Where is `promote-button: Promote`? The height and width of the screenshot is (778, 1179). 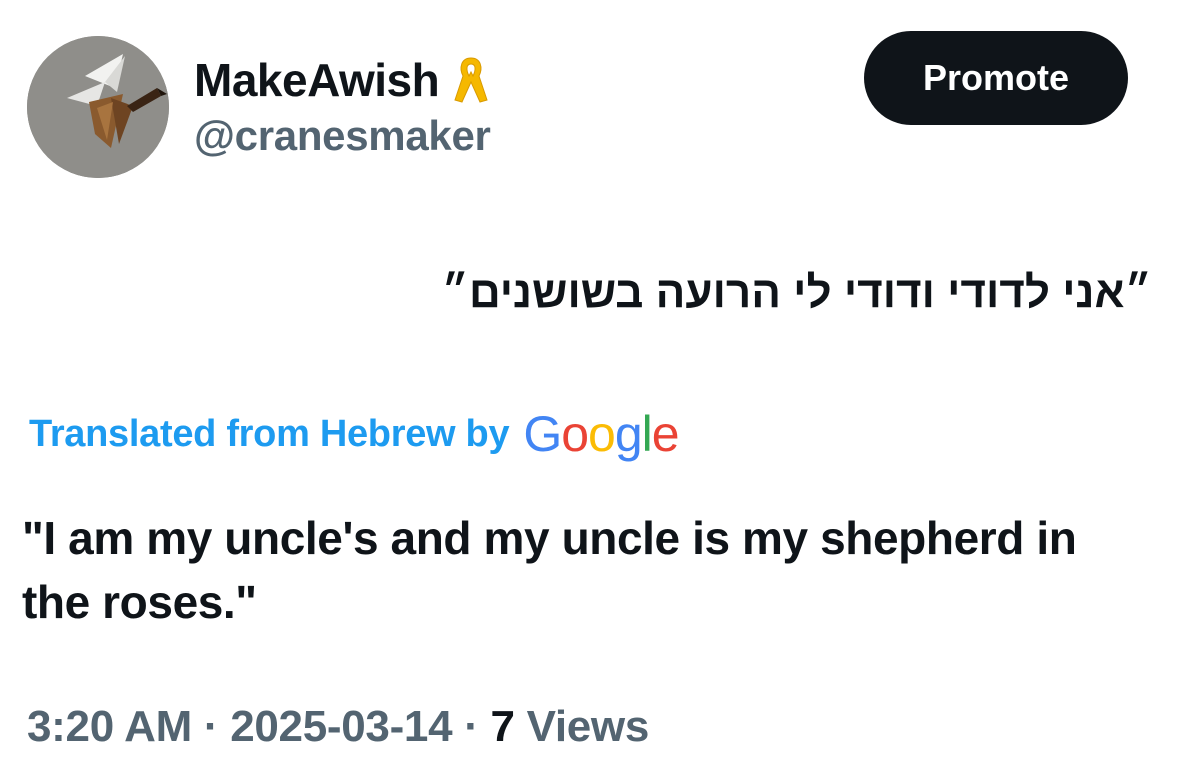
promote-button: Promote is located at coordinates (996, 78).